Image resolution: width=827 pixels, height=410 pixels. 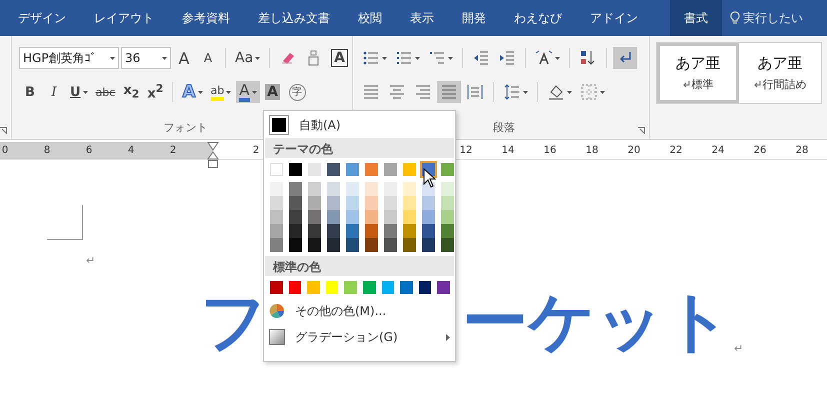 What do you see at coordinates (221, 92) in the screenshot?
I see `highlight-button: ab` at bounding box center [221, 92].